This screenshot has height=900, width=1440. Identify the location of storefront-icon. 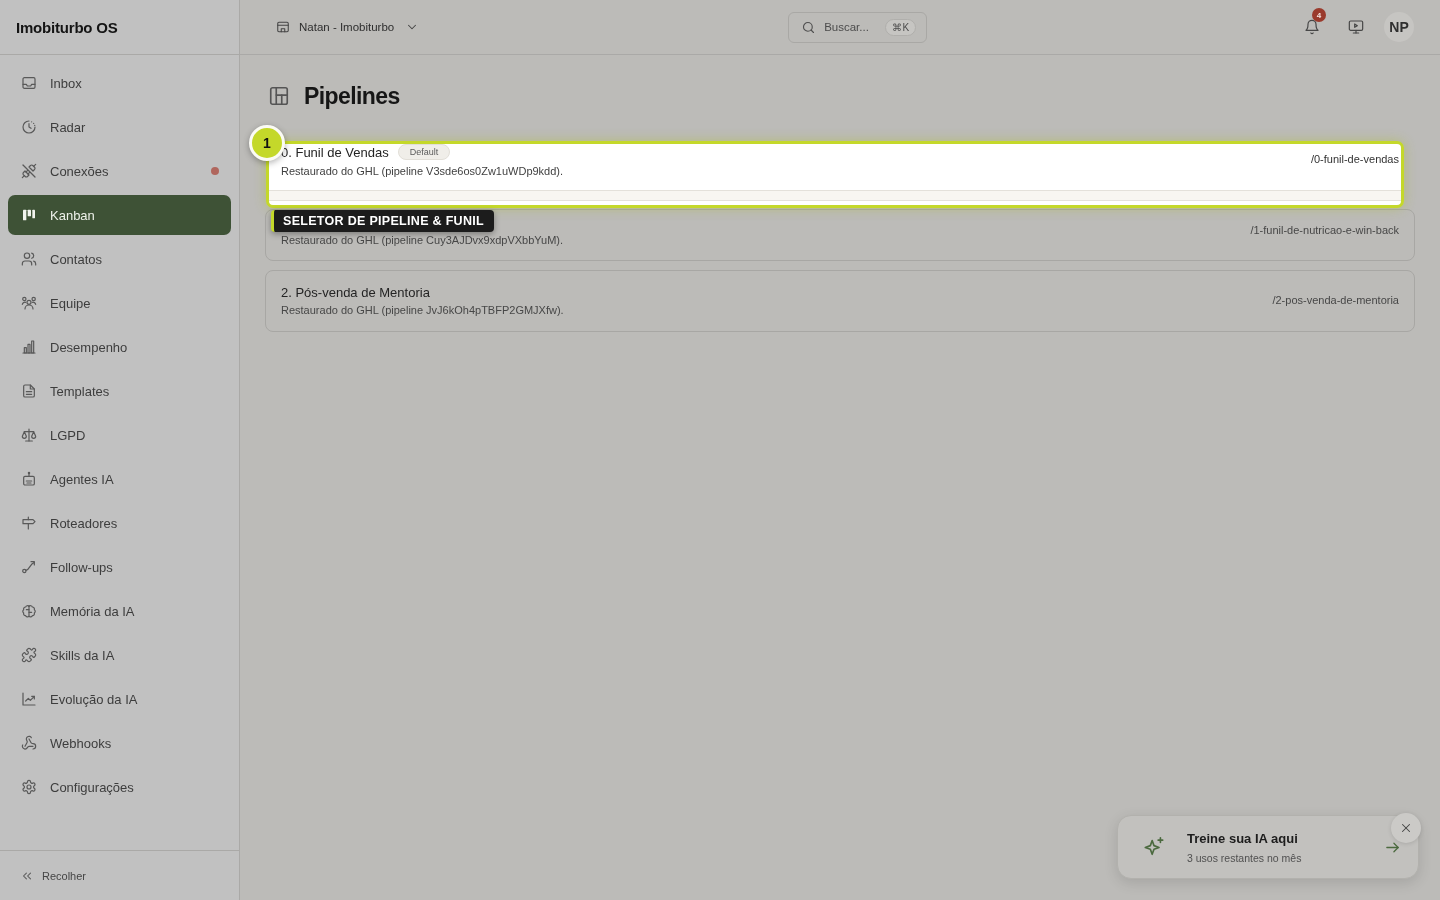
(283, 27).